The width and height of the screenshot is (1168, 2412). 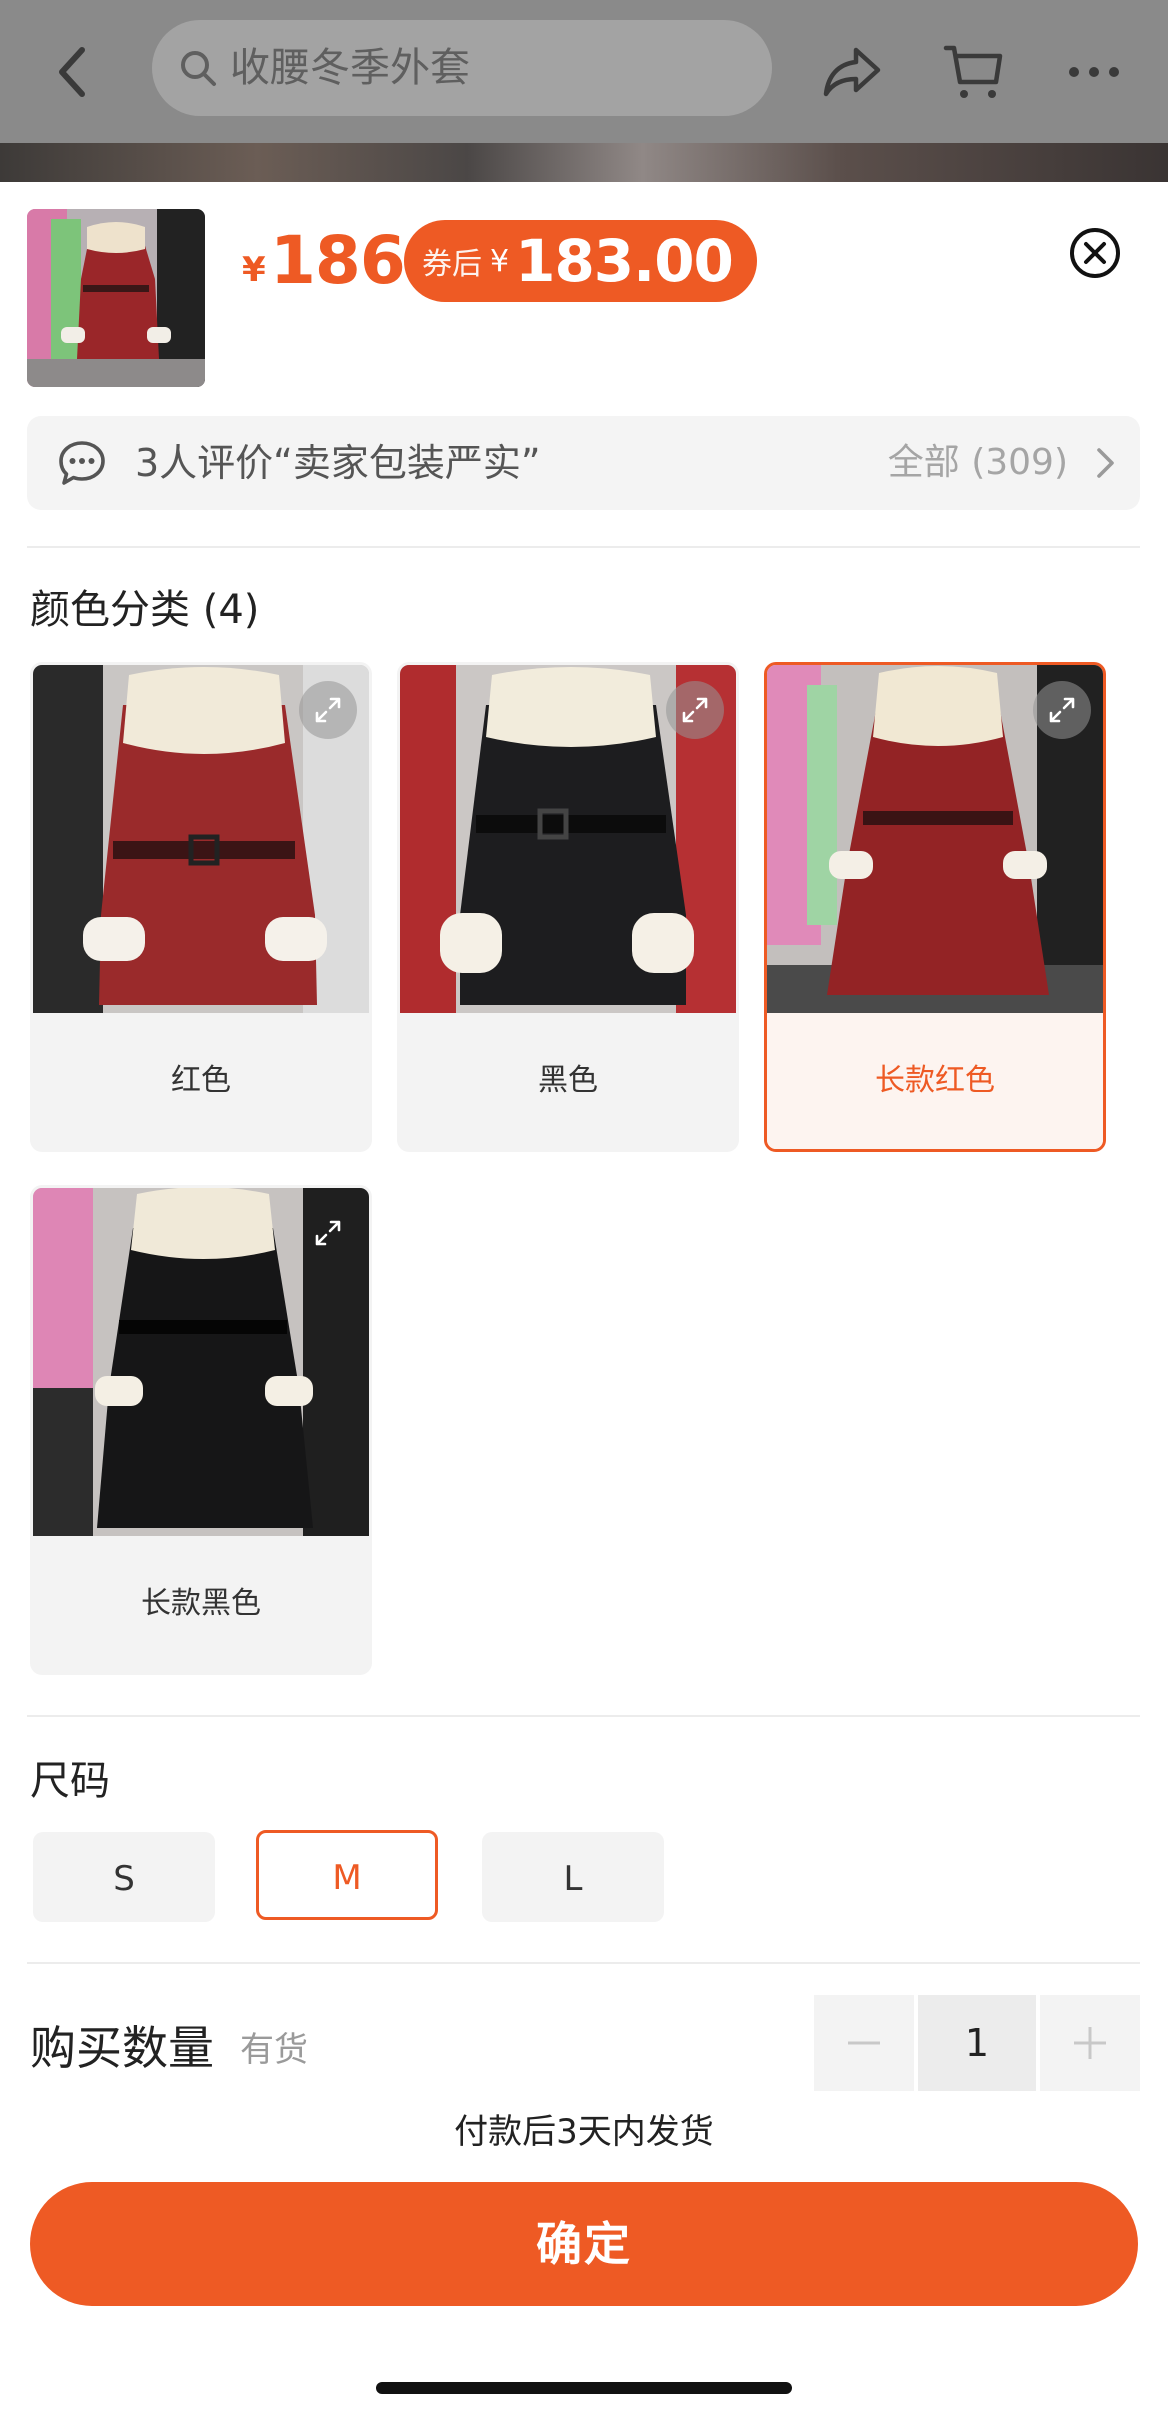 I want to click on back-icon, so click(x=74, y=72).